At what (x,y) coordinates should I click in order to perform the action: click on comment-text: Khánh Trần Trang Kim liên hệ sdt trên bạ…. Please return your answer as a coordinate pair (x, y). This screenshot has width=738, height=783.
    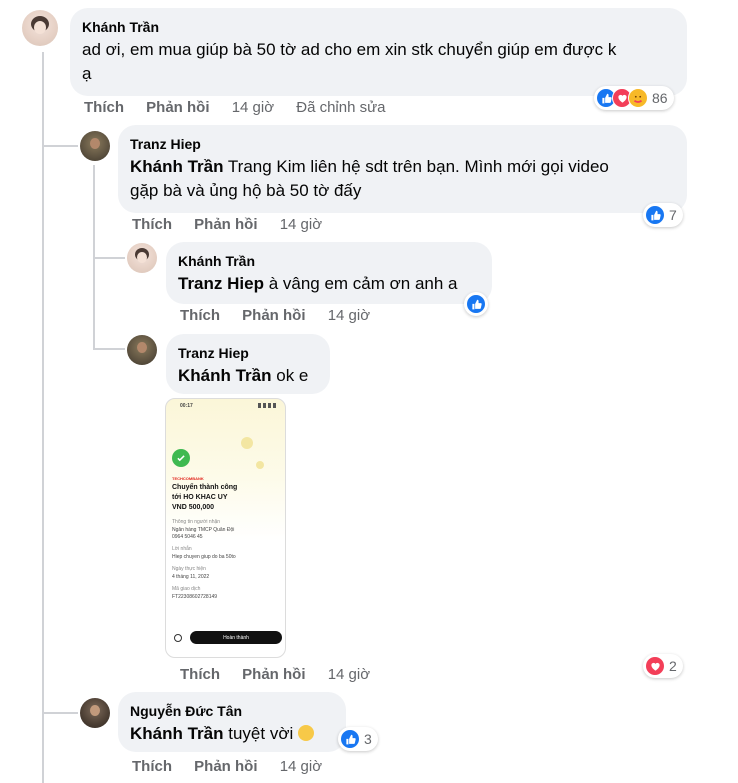
    Looking at the image, I should click on (402, 167).